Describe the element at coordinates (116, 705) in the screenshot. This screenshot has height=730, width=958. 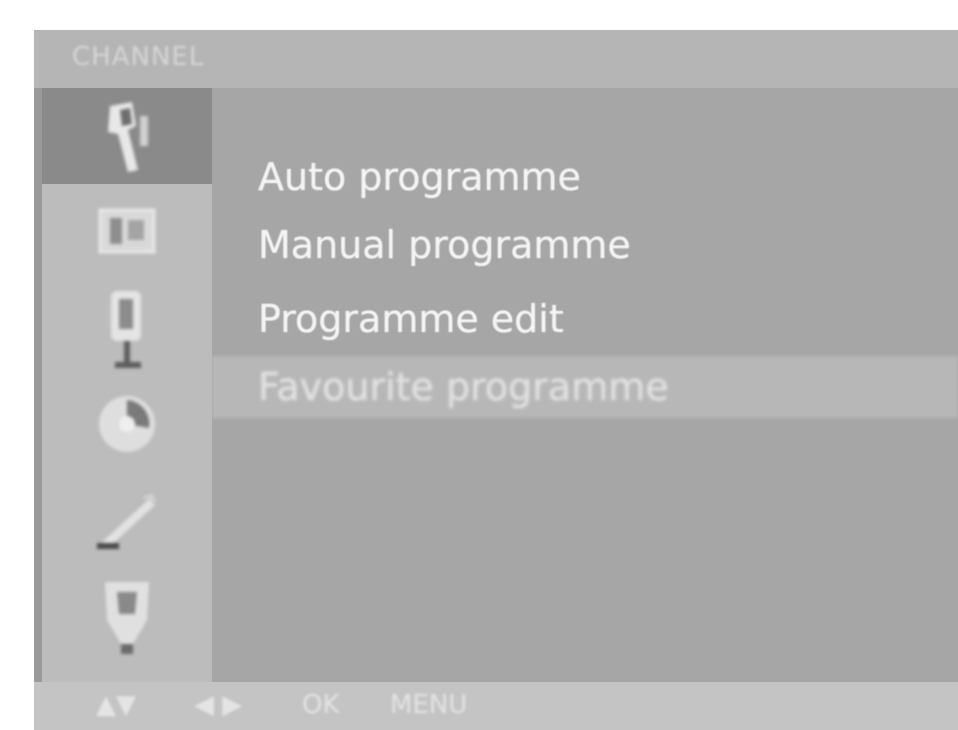
I see `up-down-arrows-icon: ▲▼` at that location.